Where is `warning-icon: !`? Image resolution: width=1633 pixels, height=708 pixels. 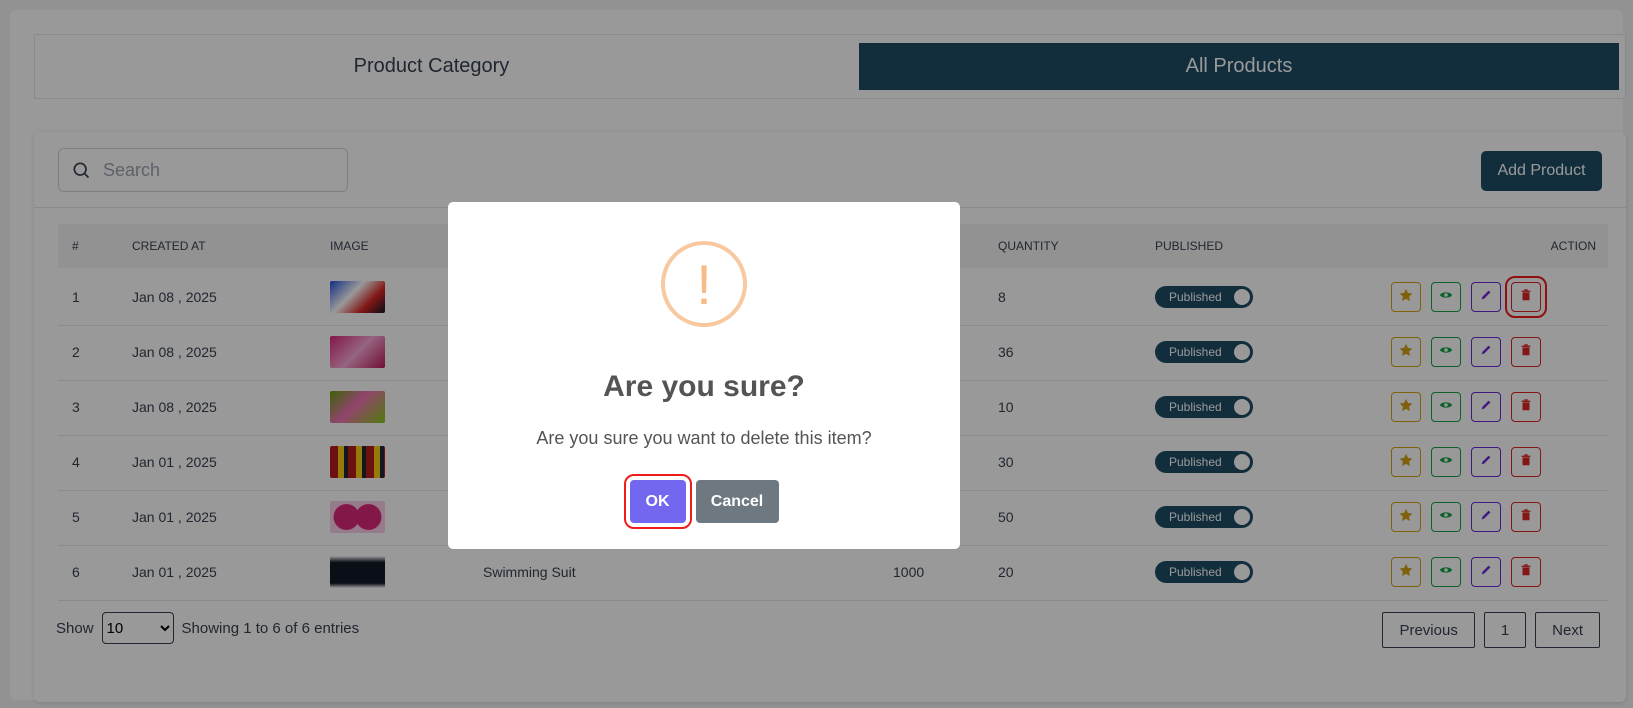
warning-icon: ! is located at coordinates (704, 284).